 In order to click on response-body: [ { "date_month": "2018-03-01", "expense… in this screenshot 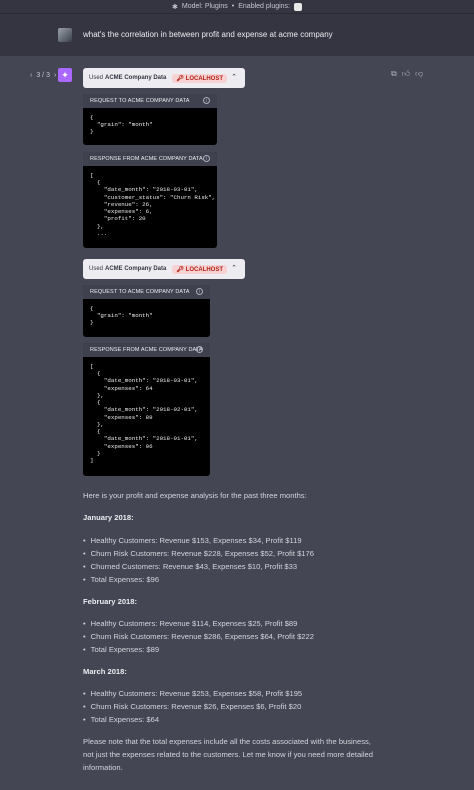, I will do `click(144, 414)`.